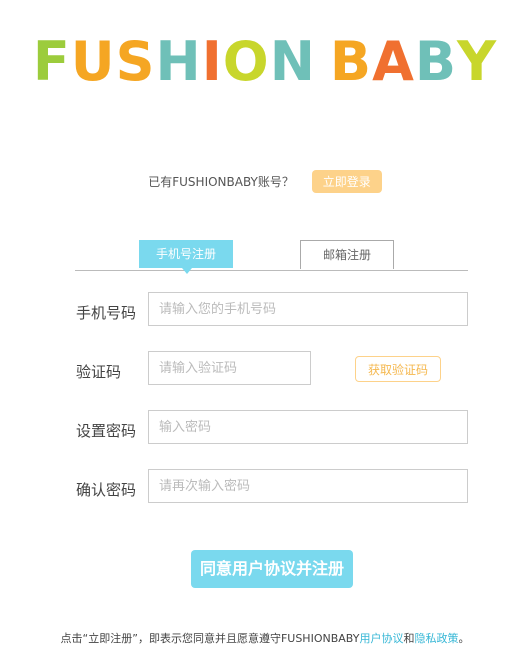  I want to click on terms-suffix: 。, so click(464, 638).